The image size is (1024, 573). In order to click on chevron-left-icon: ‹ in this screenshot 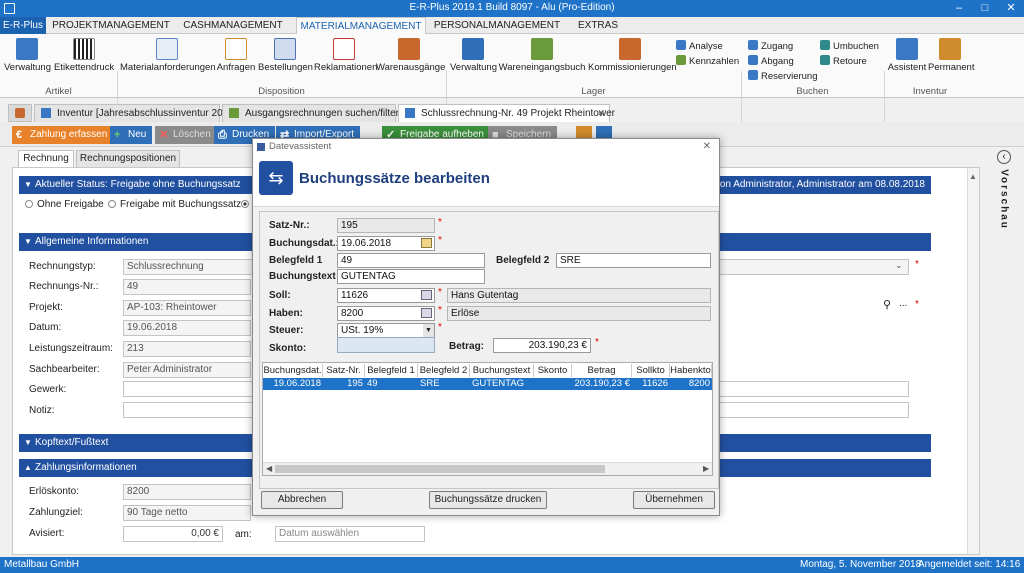, I will do `click(1004, 157)`.